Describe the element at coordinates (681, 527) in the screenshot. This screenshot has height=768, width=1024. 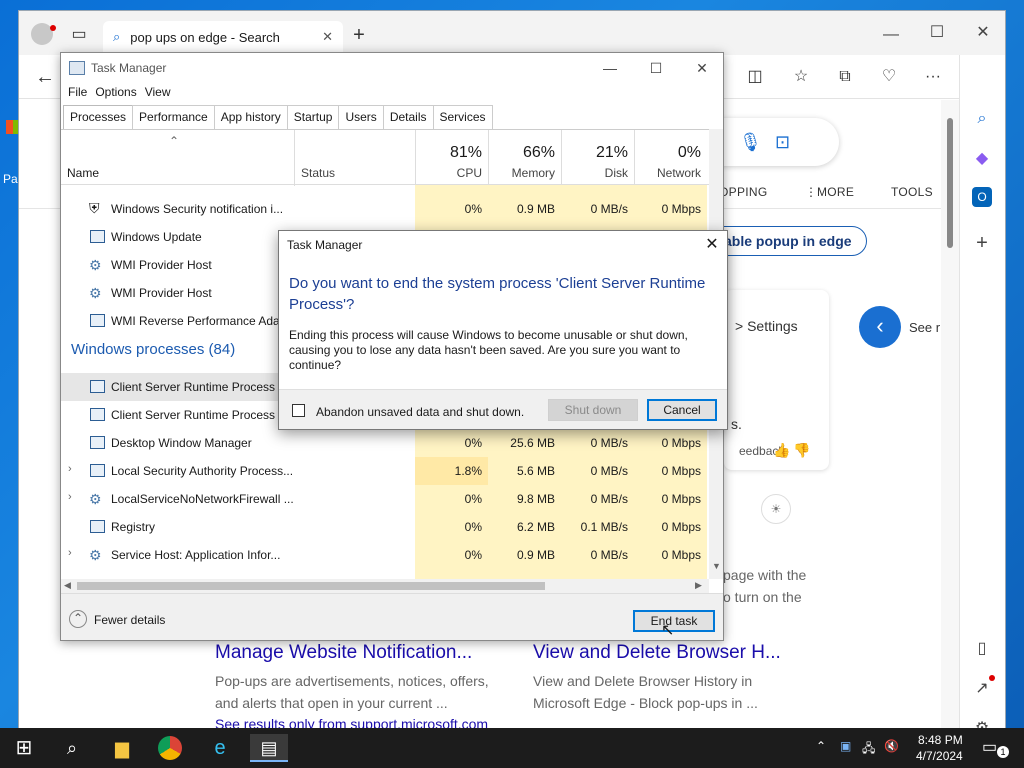
I see `network-value: 0 Mbps` at that location.